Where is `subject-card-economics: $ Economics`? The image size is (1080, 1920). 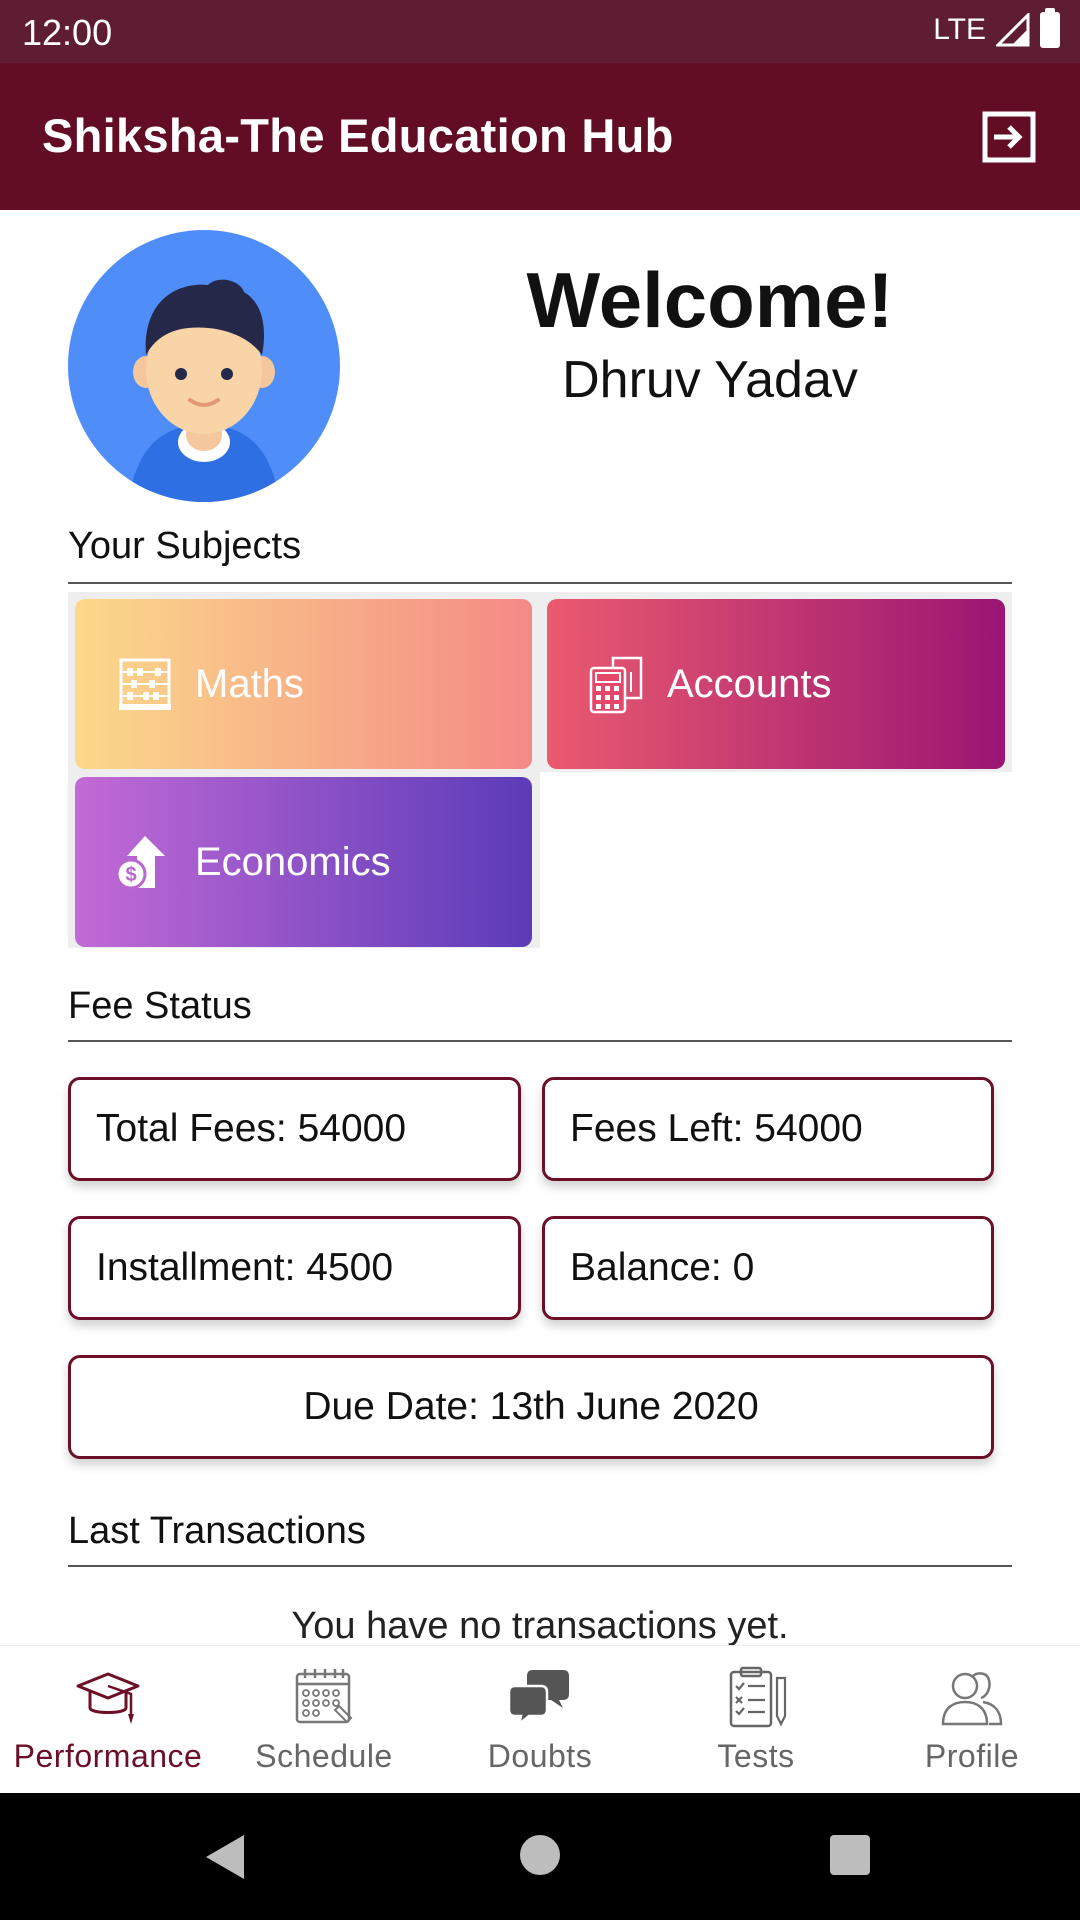
subject-card-economics: $ Economics is located at coordinates (303, 862).